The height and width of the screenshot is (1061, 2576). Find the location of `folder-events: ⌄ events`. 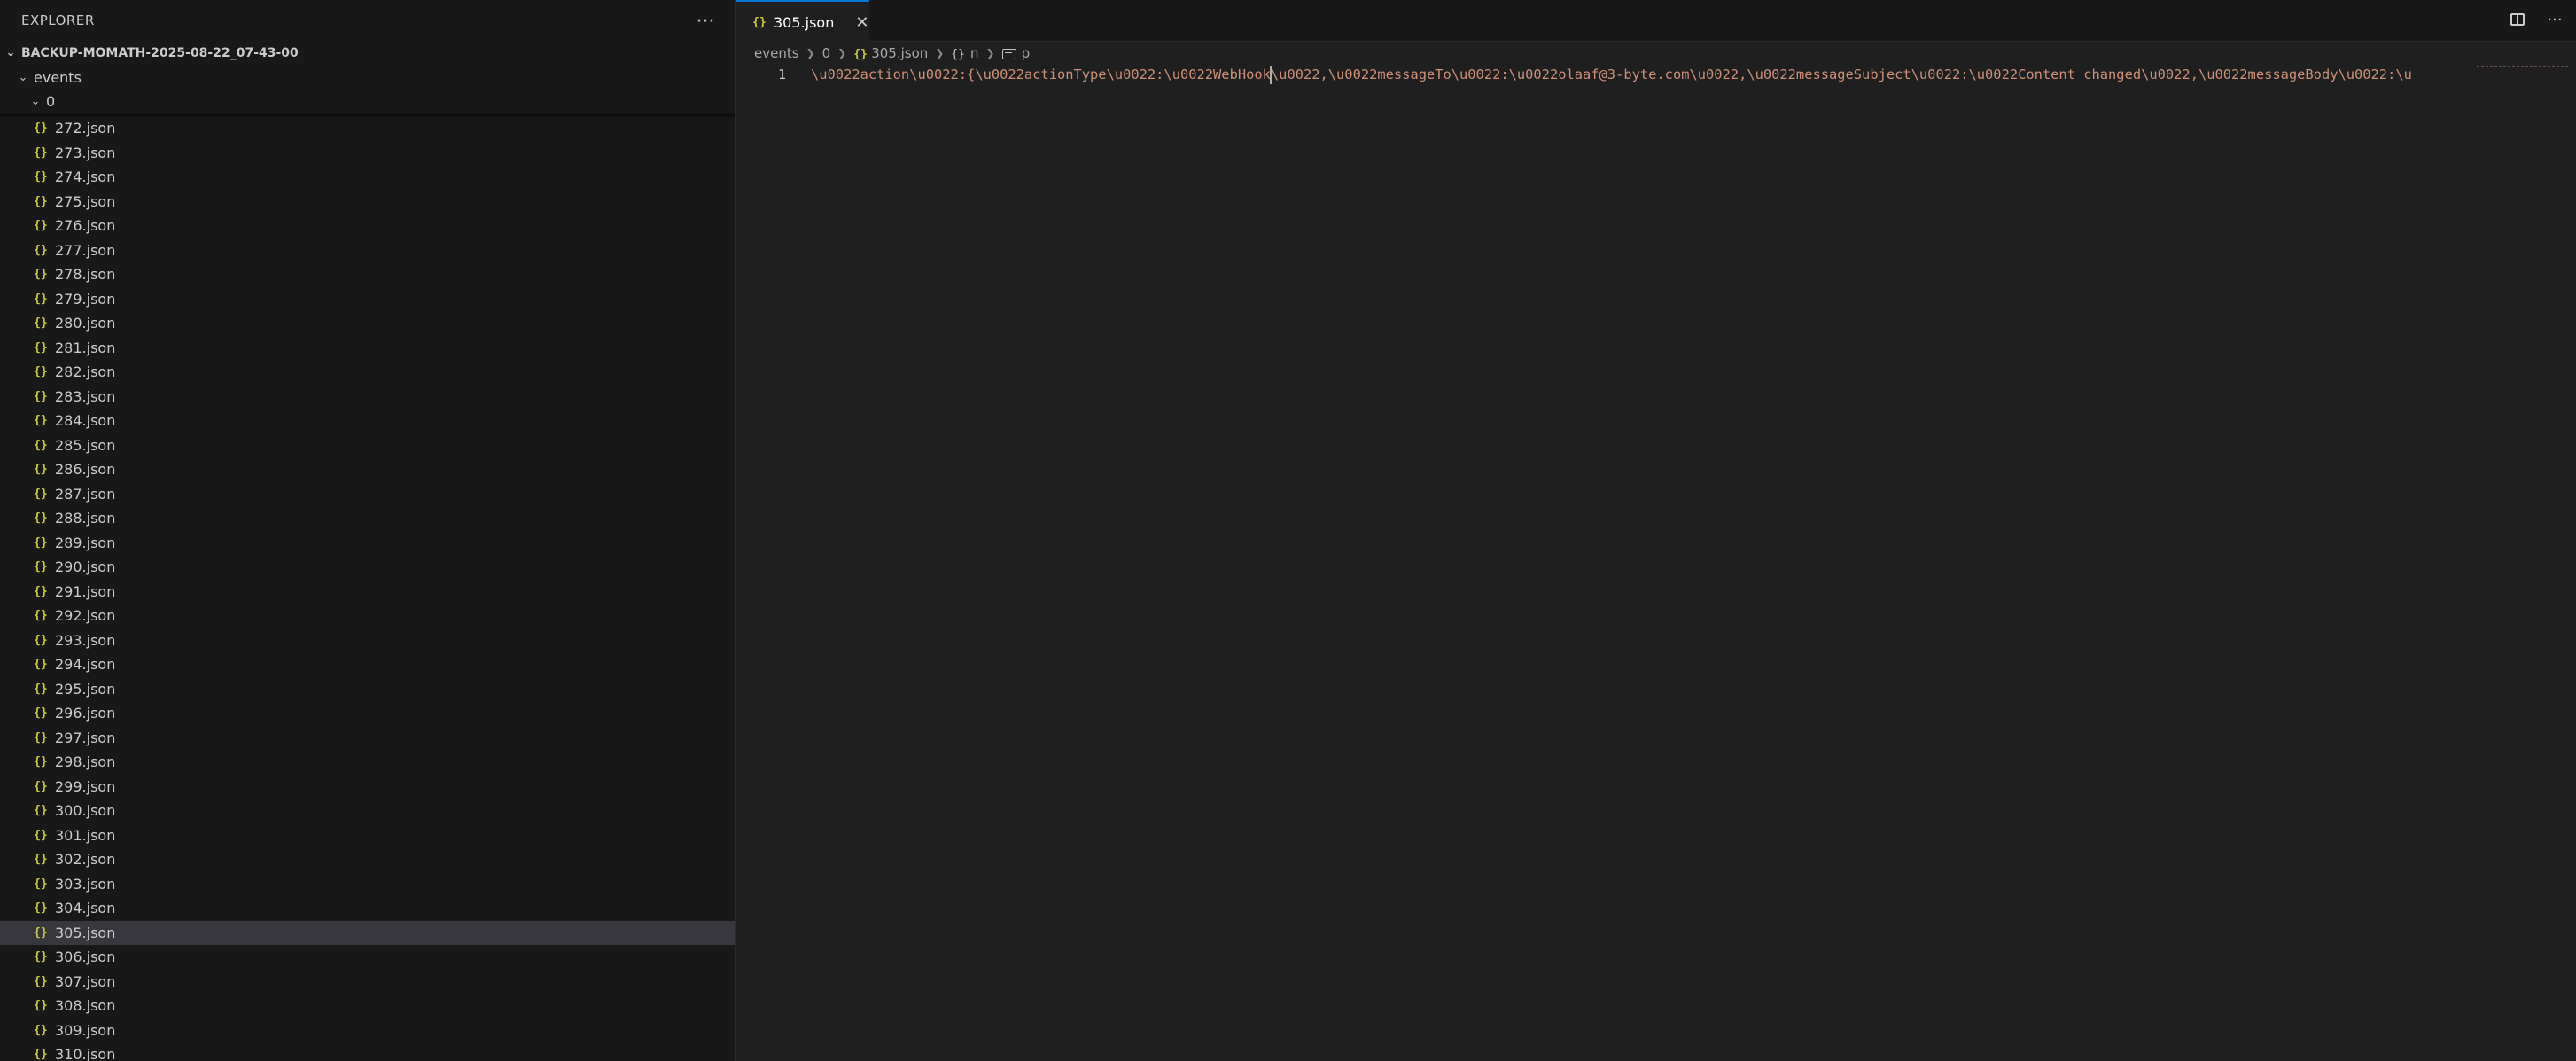

folder-events: ⌄ events is located at coordinates (368, 78).